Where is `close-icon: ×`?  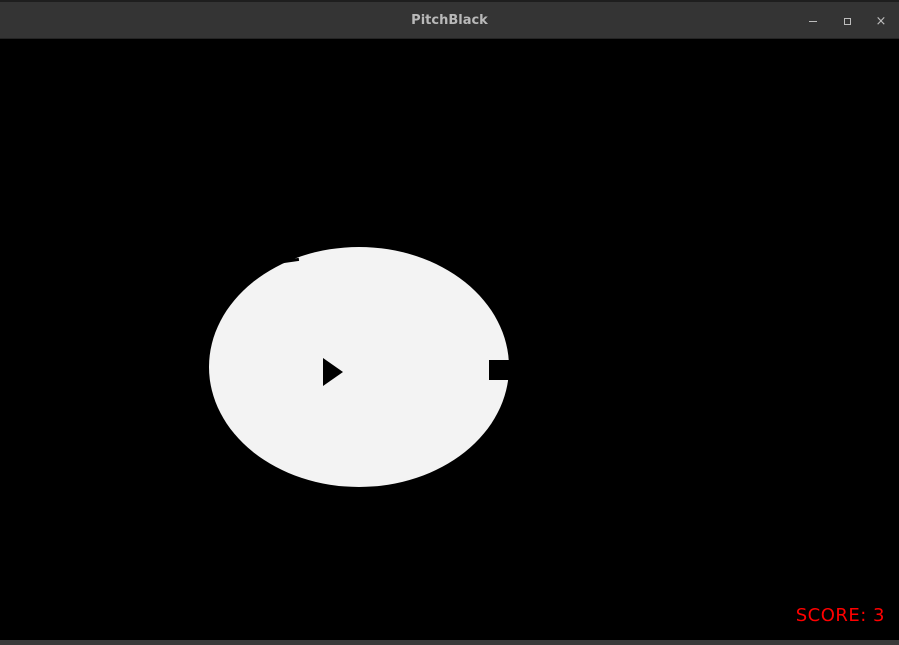
close-icon: × is located at coordinates (881, 21).